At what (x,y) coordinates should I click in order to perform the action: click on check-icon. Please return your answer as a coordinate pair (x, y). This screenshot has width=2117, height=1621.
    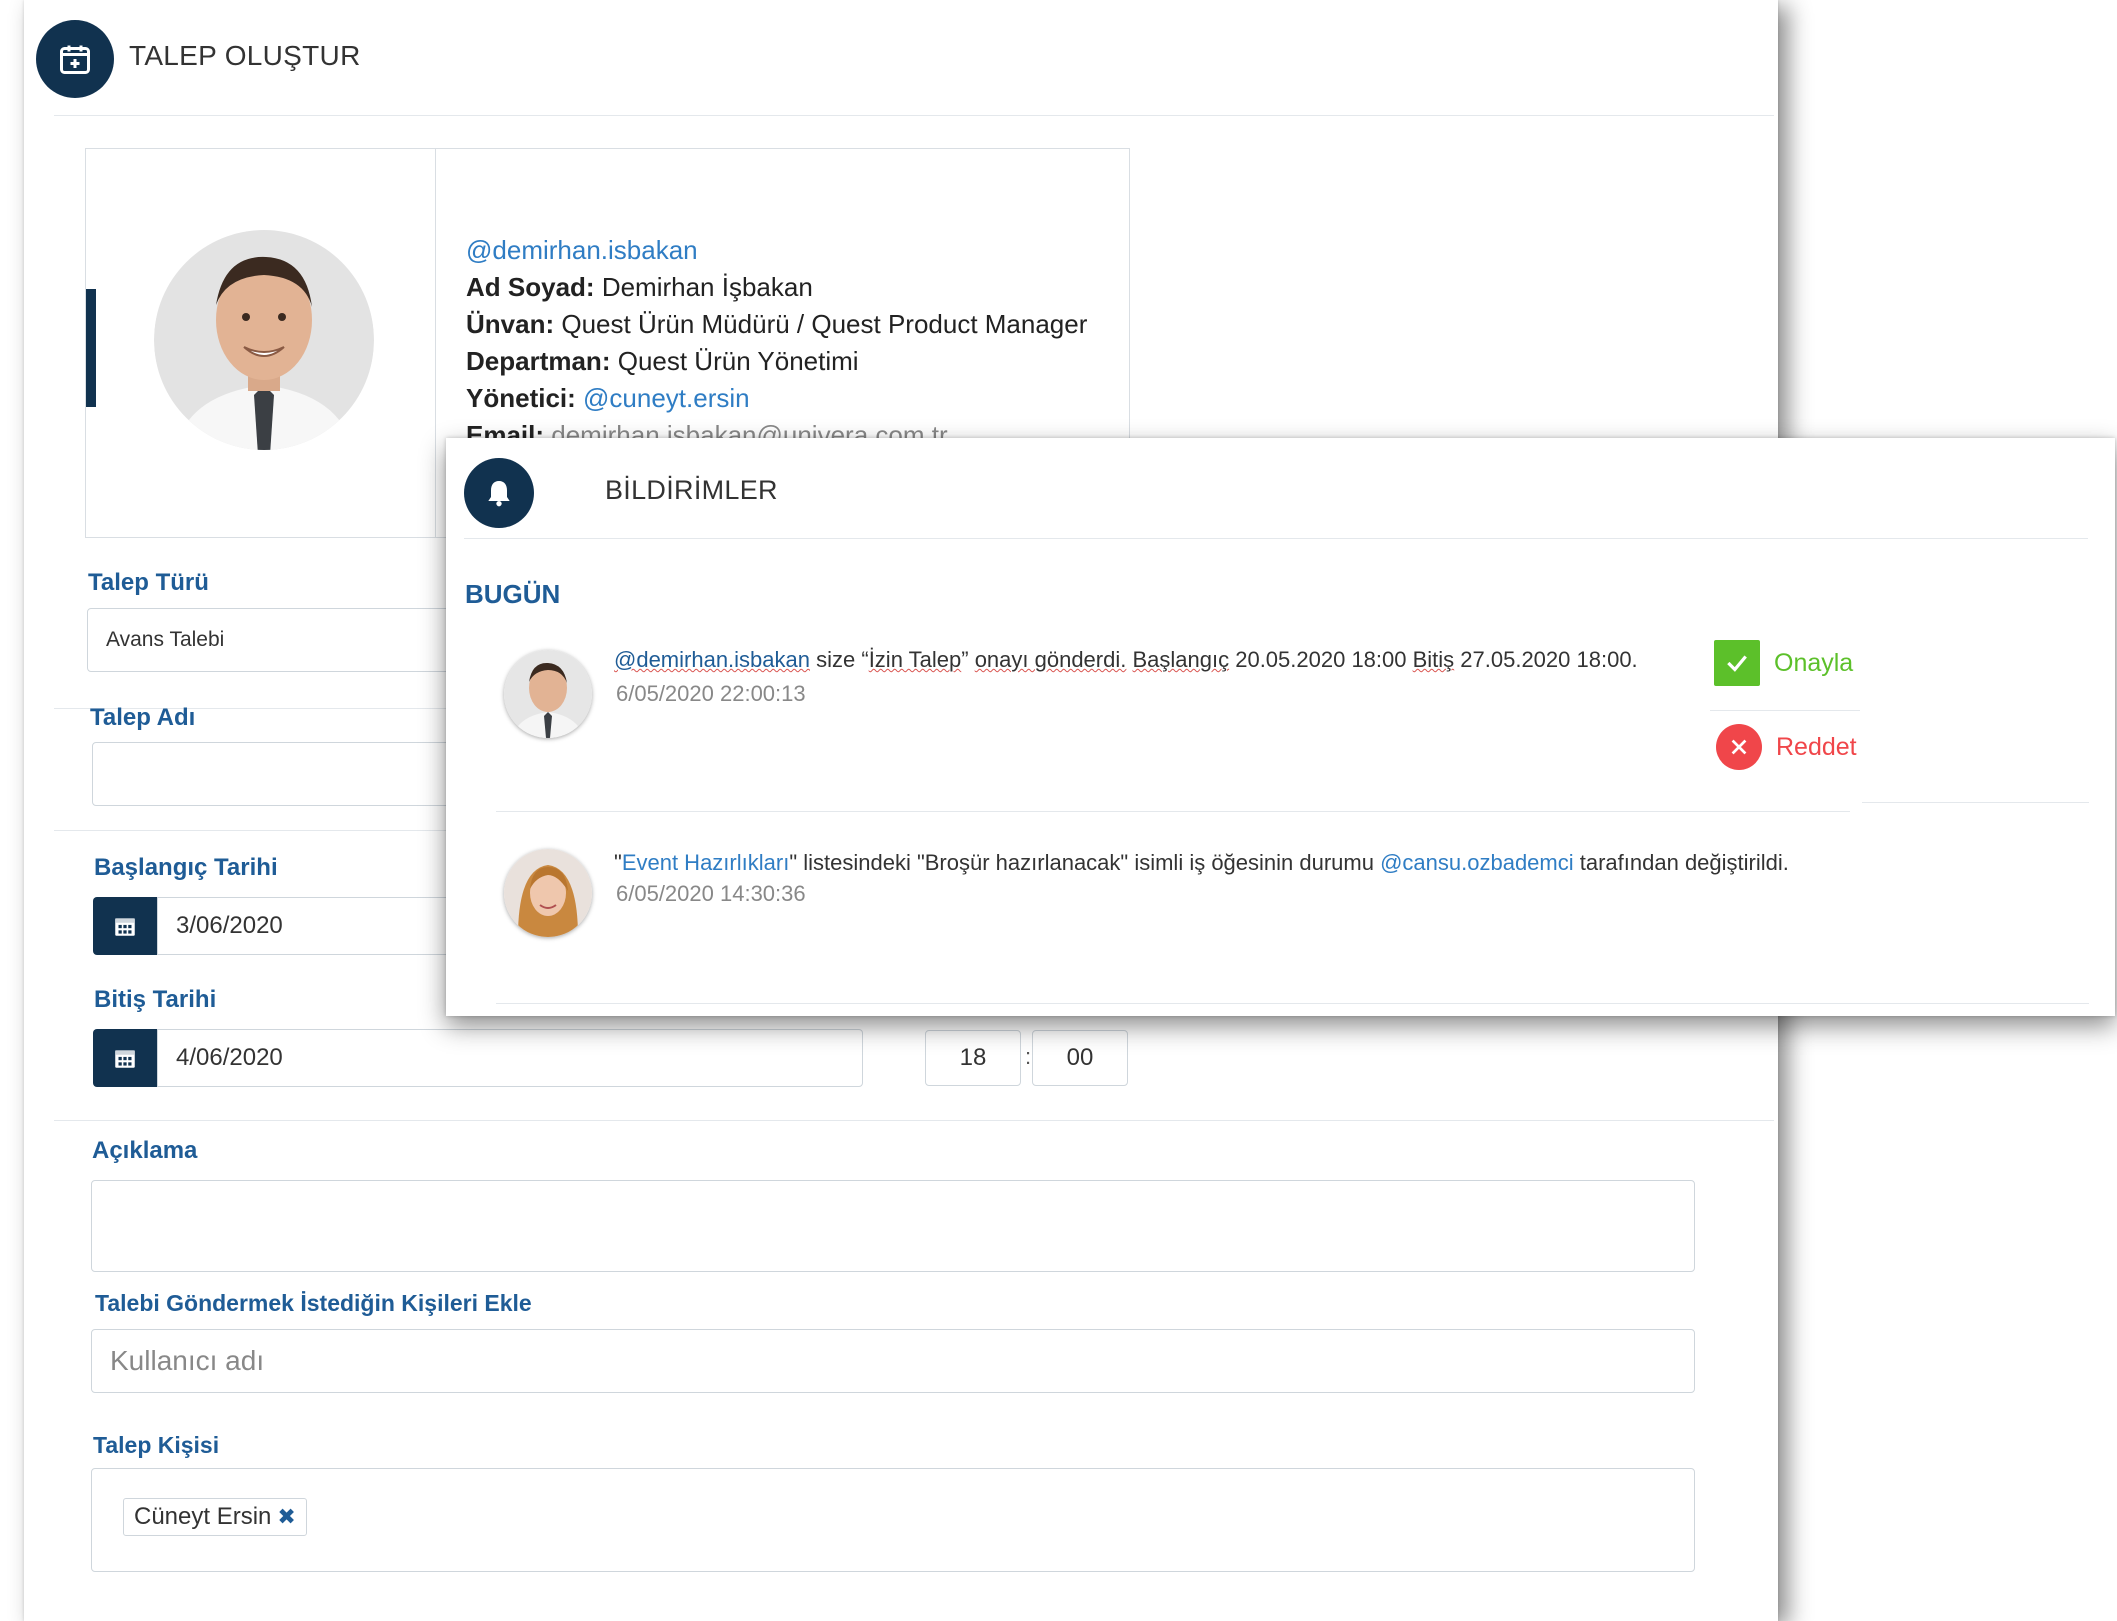
    Looking at the image, I should click on (1737, 663).